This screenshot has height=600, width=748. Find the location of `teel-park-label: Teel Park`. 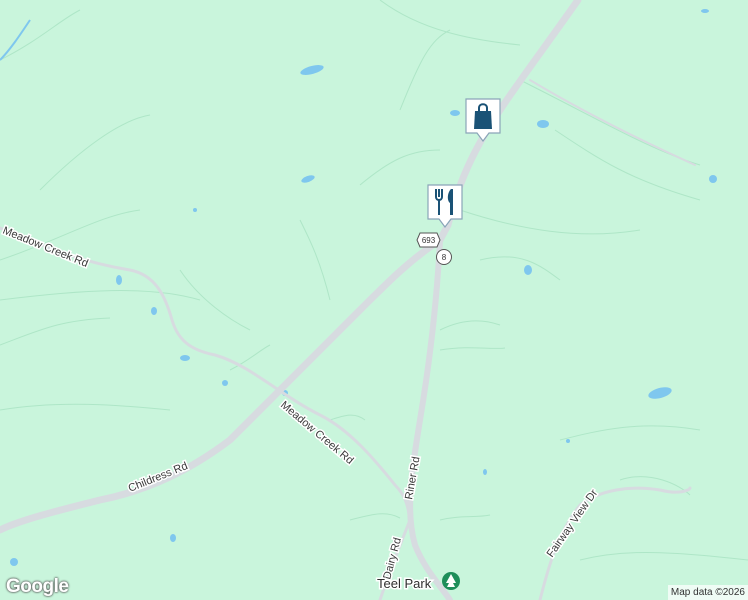

teel-park-label: Teel Park is located at coordinates (404, 583).